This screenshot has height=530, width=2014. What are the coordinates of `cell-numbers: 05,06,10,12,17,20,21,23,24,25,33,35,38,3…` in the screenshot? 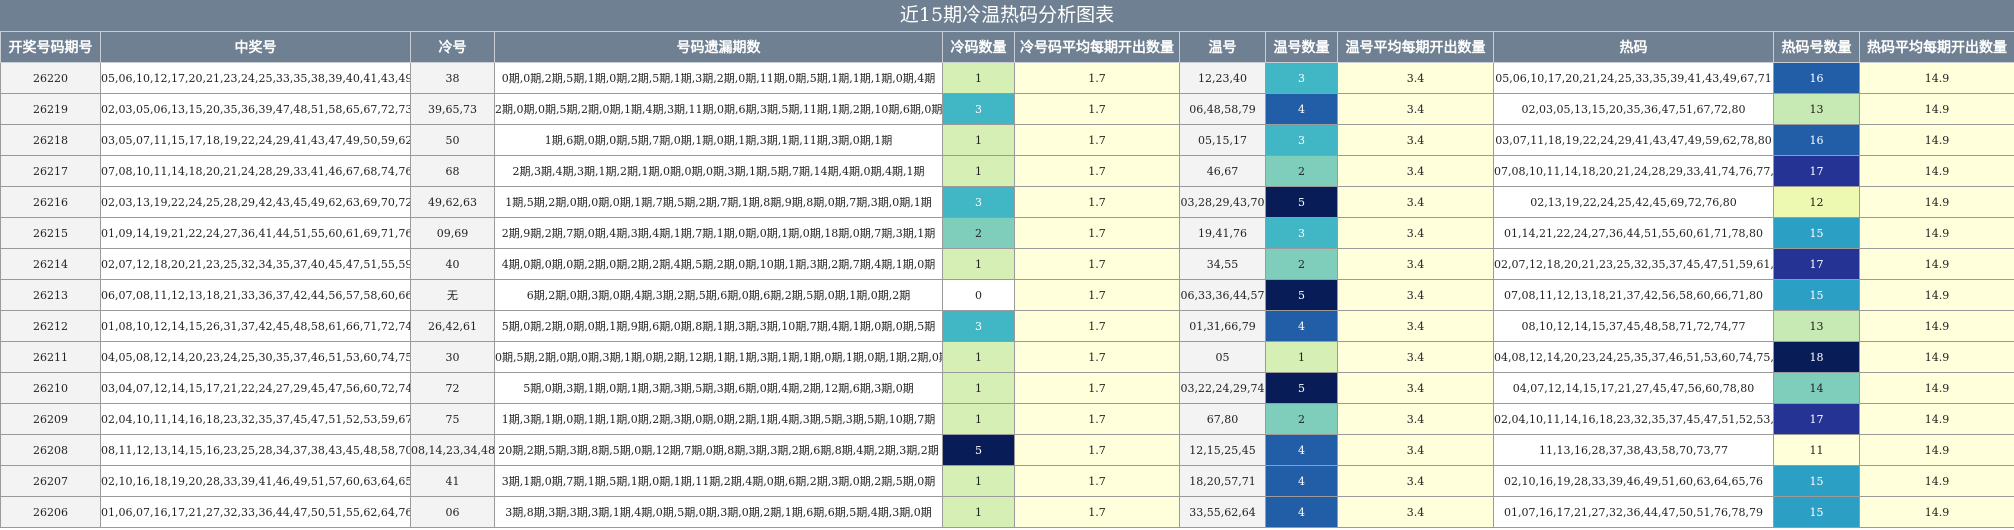 It's located at (255, 78).